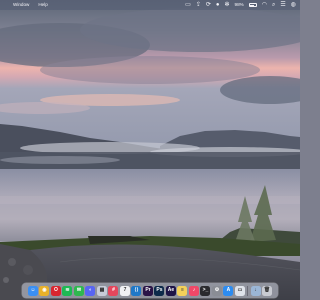 Image resolution: width=320 pixels, height=300 pixels. What do you see at coordinates (264, 5) in the screenshot?
I see `wifi-icon: ◠` at bounding box center [264, 5].